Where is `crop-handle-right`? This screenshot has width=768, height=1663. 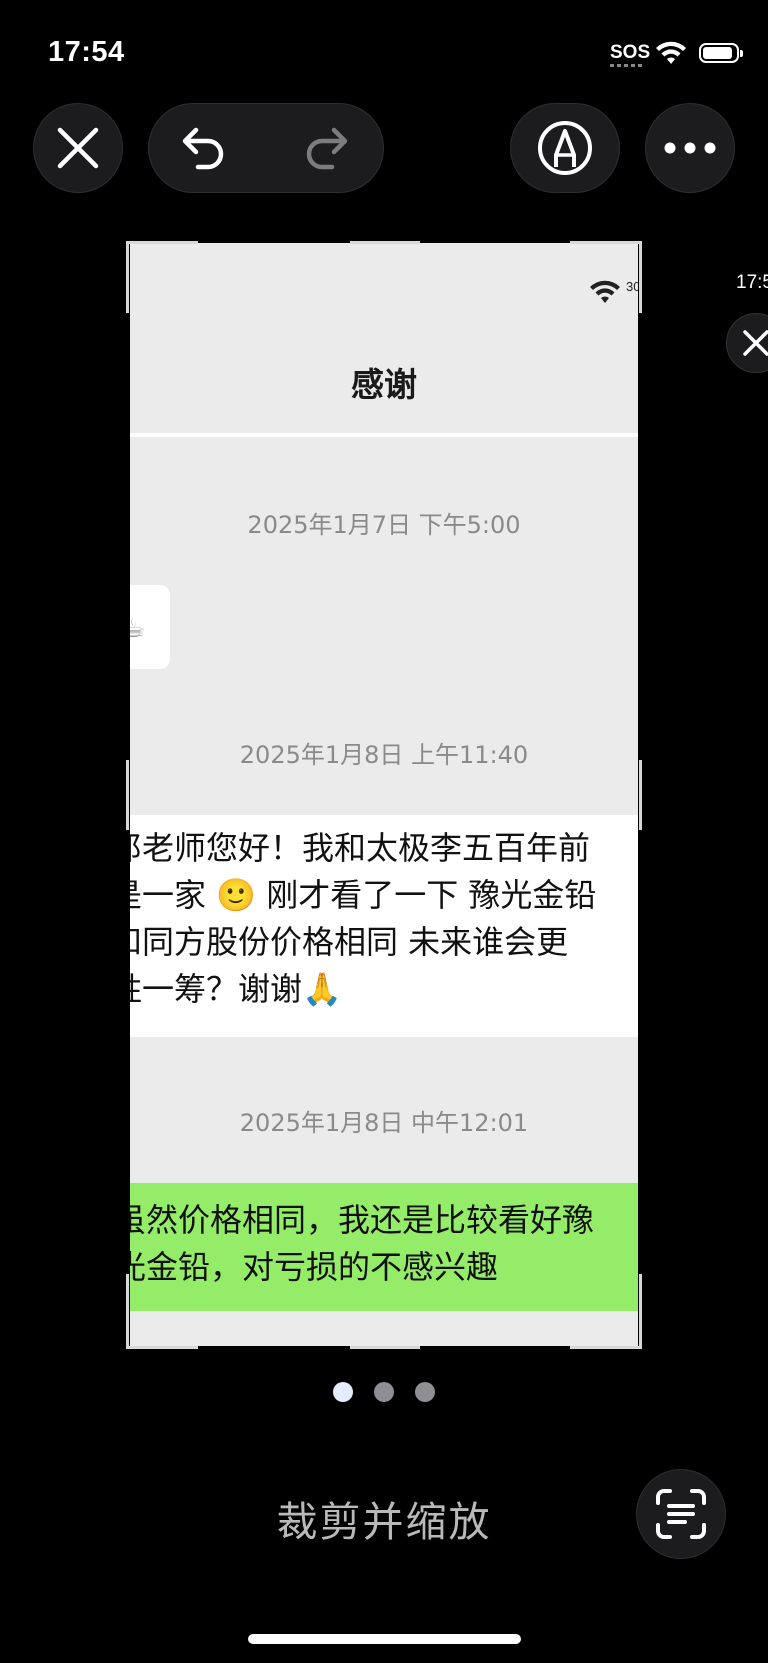 crop-handle-right is located at coordinates (640, 795).